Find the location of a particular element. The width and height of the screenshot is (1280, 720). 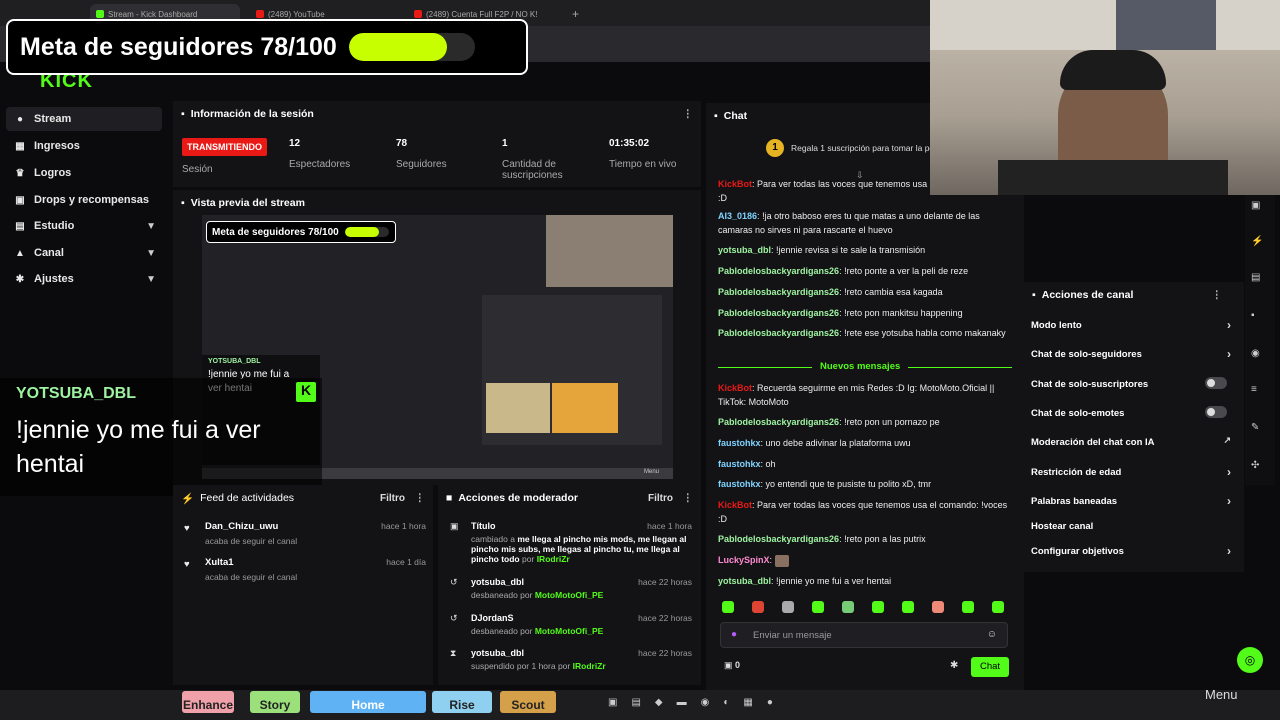

action-ai-moderation: Moderación del chat con IA ↗ is located at coordinates (1131, 441).